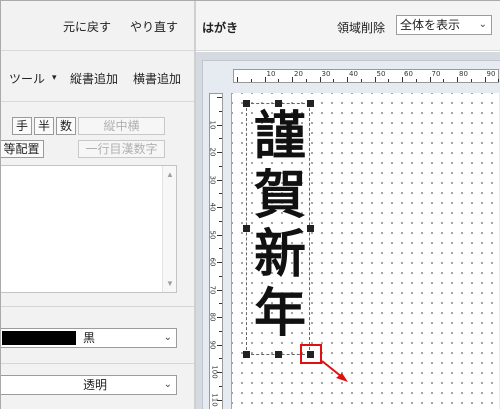 The height and width of the screenshot is (409, 500). Describe the element at coordinates (430, 25) in the screenshot. I see `view-select-value: 全体を表示` at that location.